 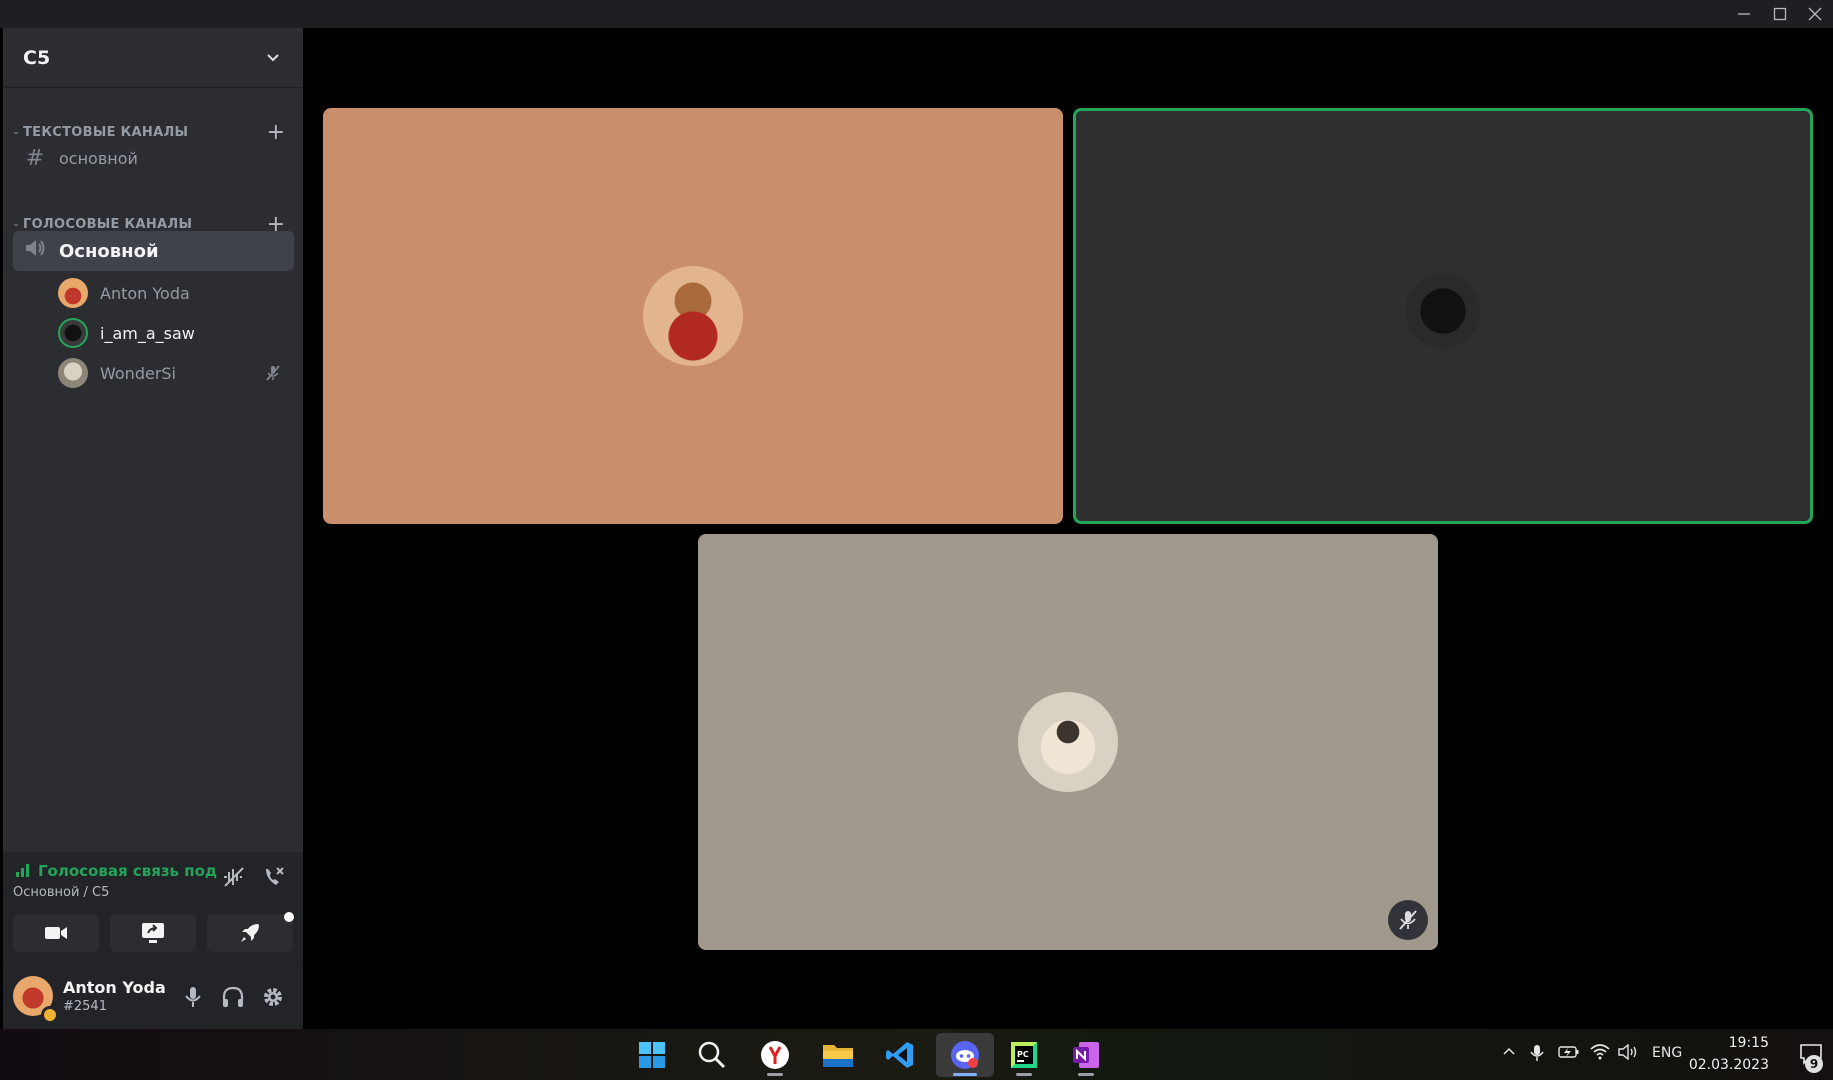 I want to click on rocket-icon, so click(x=250, y=933).